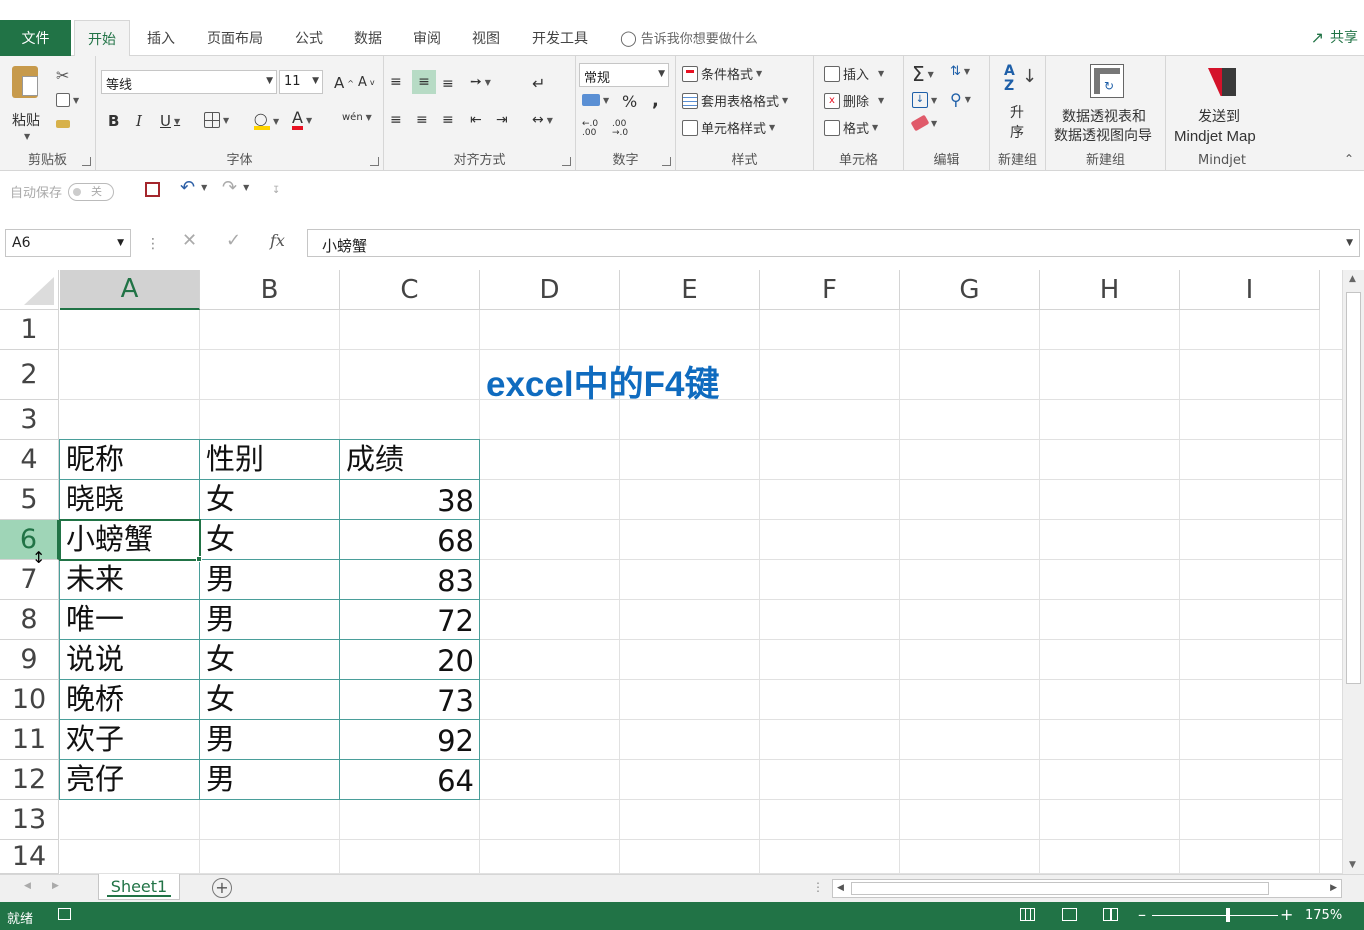 The height and width of the screenshot is (930, 1364). What do you see at coordinates (396, 82) in the screenshot?
I see `align-top-button: ≡` at bounding box center [396, 82].